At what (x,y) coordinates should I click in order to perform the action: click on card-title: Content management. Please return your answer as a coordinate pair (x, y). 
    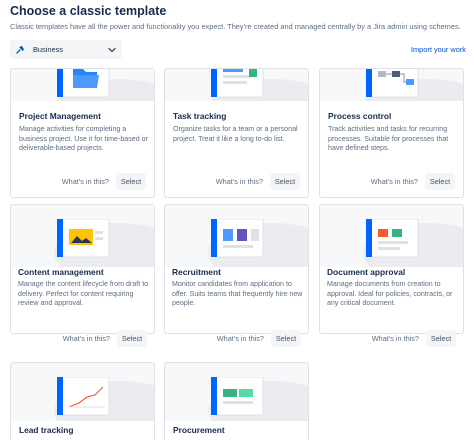
    Looking at the image, I should click on (61, 272).